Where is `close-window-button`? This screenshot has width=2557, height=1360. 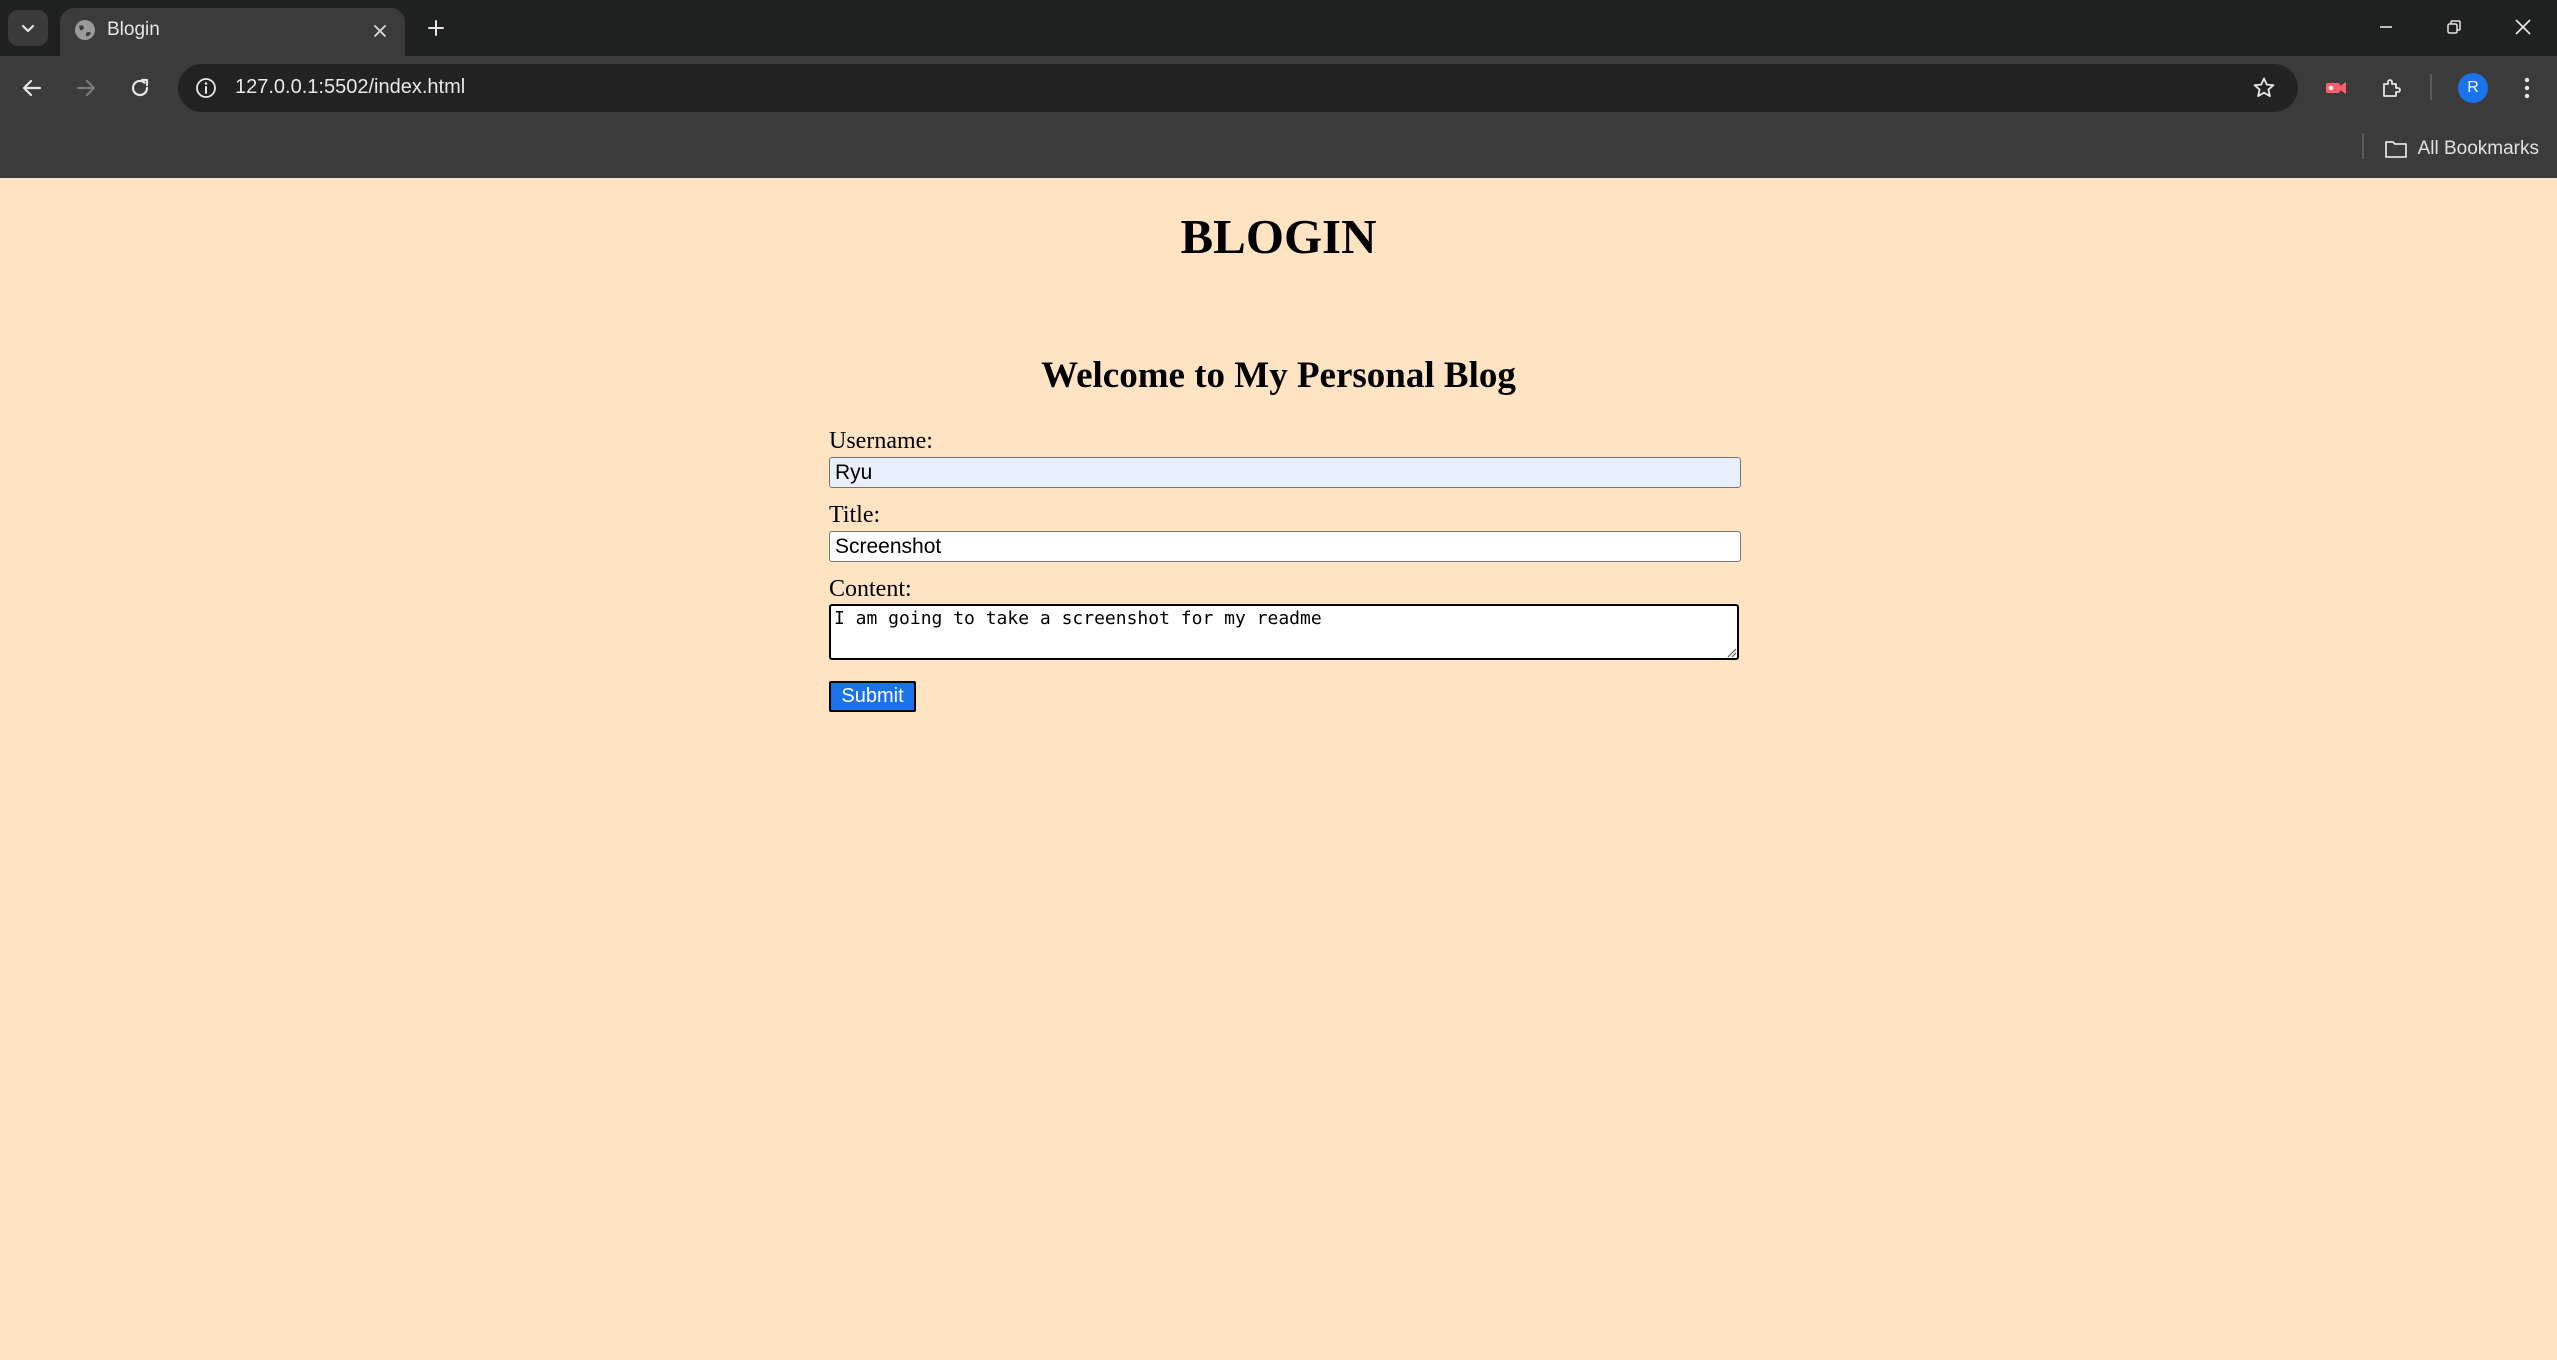 close-window-button is located at coordinates (2523, 27).